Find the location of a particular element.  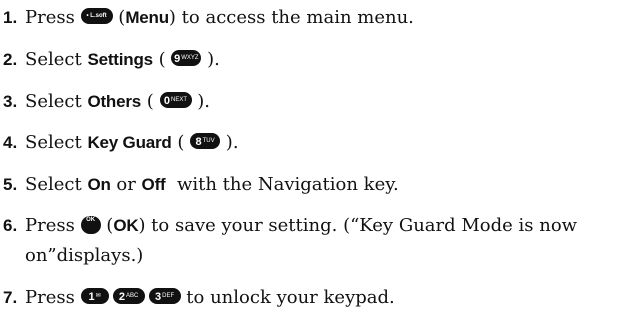

key-digit: 3 is located at coordinates (158, 297).